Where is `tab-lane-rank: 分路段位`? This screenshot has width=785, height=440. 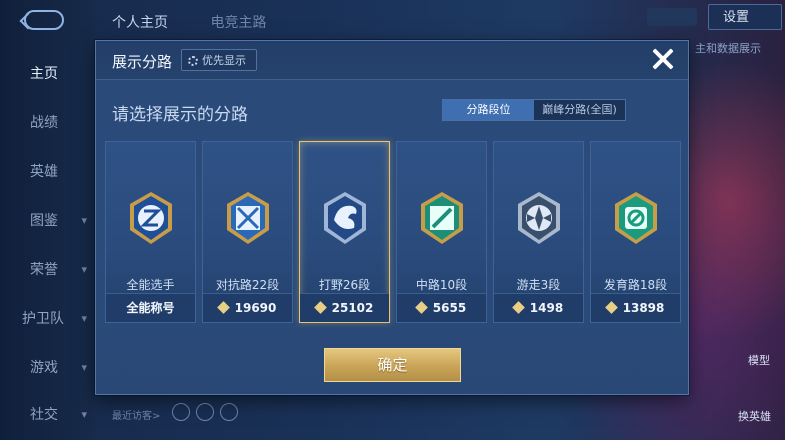
tab-lane-rank: 分路段位 is located at coordinates (488, 110).